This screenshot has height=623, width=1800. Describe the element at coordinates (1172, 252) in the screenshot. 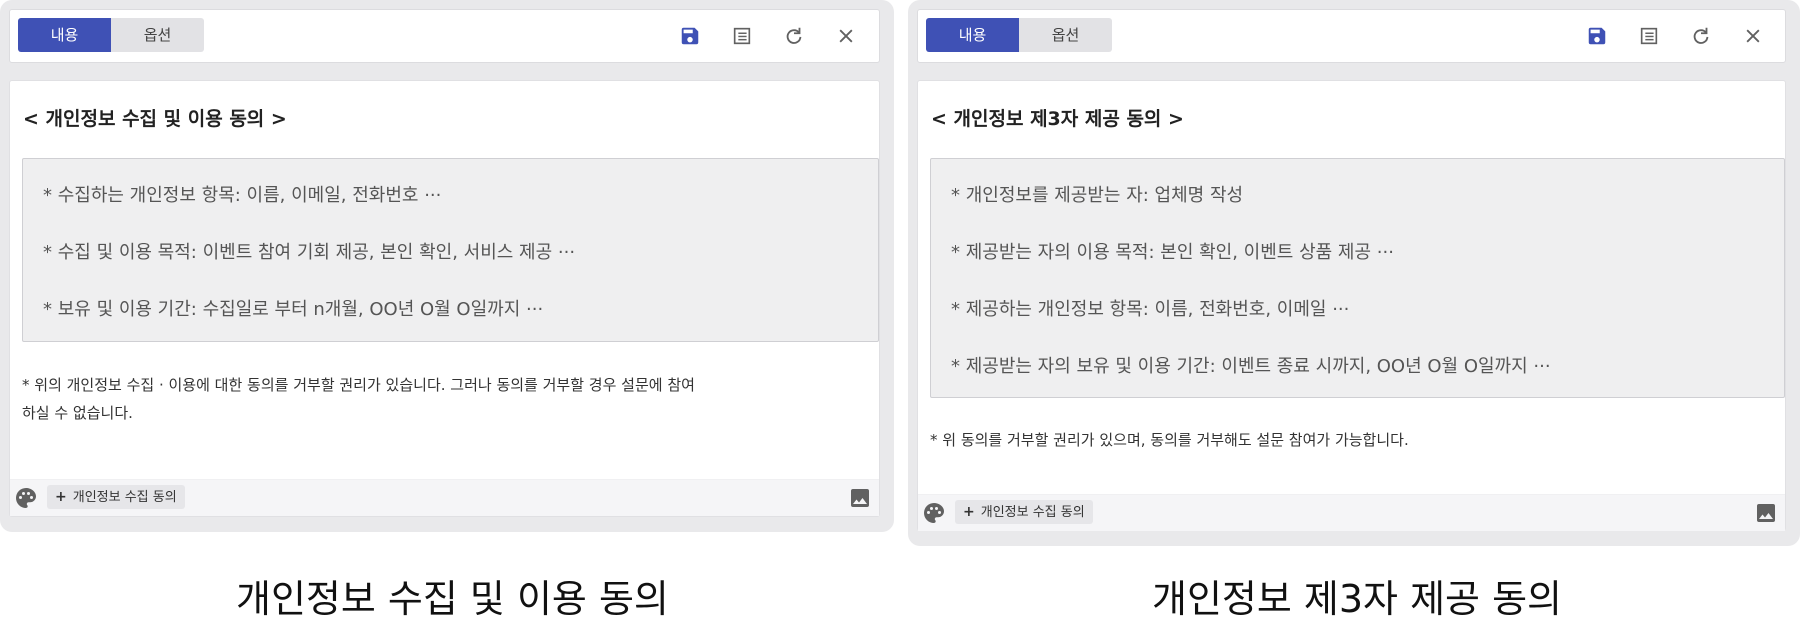

I see `consent-item: * 제공받는 자의 이용 목적: 본인 확인, 이벤트 상품 제공 ···` at that location.